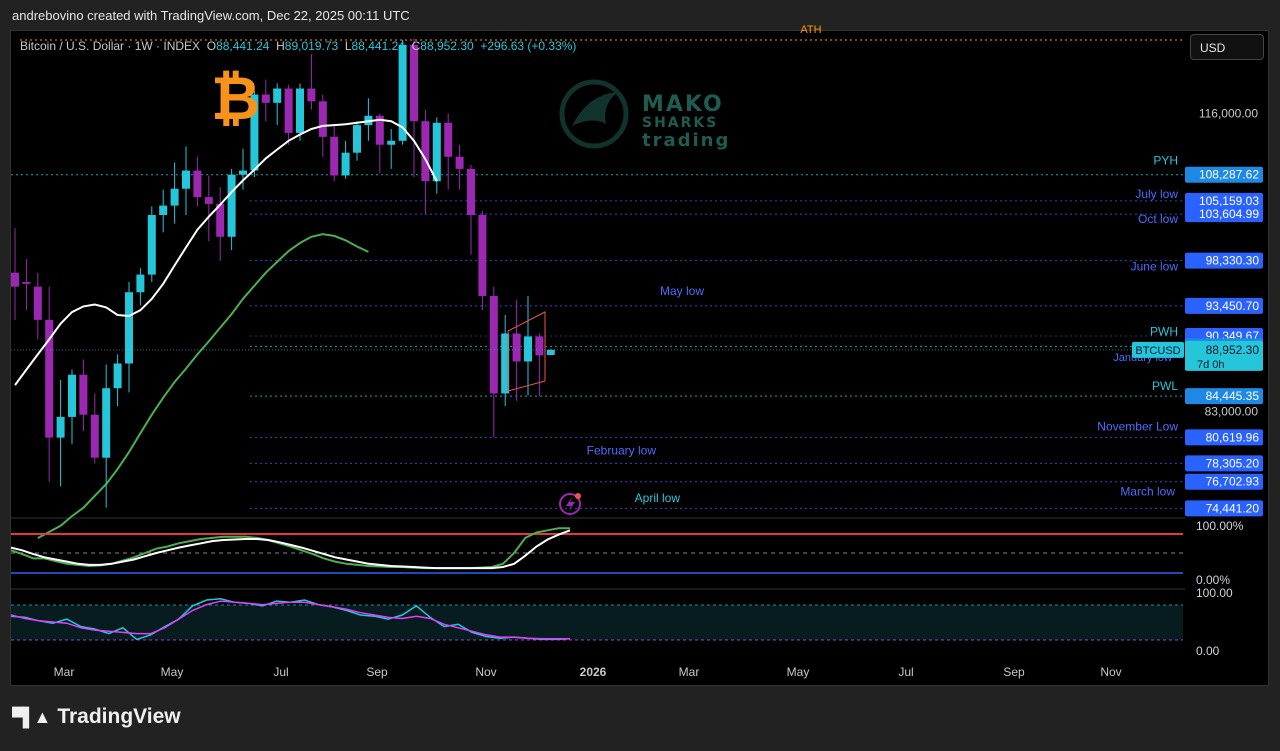 The image size is (1280, 751). I want to click on logo-line-1: MAKO, so click(683, 104).